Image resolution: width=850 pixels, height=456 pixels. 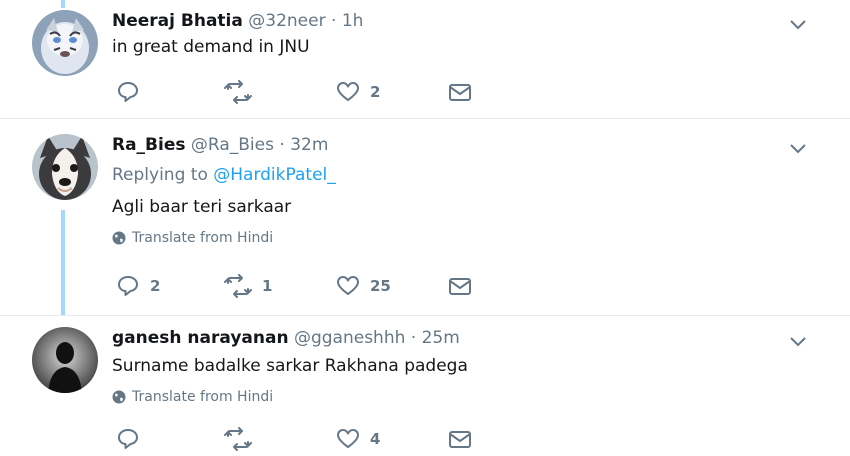 What do you see at coordinates (302, 441) in the screenshot?
I see `tweet-actions: 4` at bounding box center [302, 441].